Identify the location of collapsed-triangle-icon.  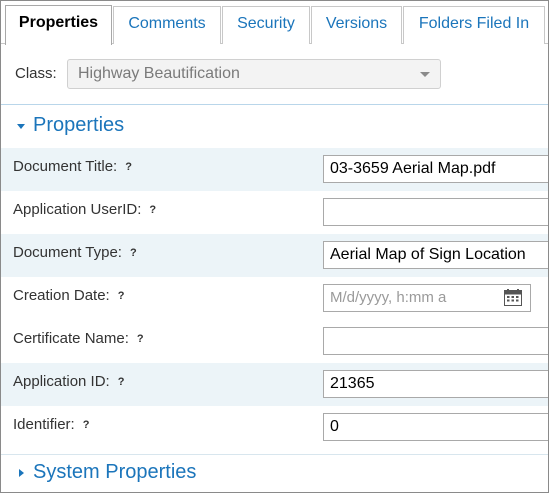
(21, 473).